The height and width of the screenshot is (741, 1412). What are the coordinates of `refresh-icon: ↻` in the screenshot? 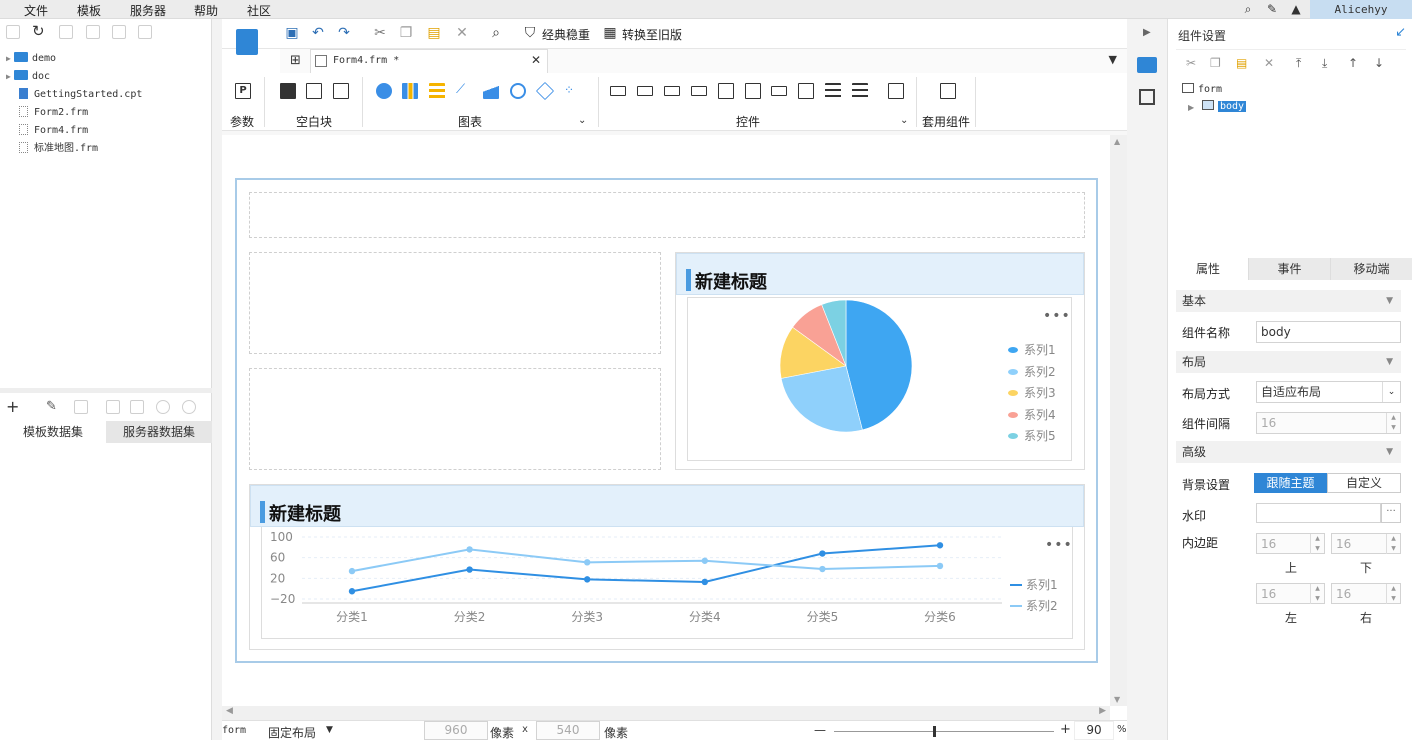 It's located at (38, 31).